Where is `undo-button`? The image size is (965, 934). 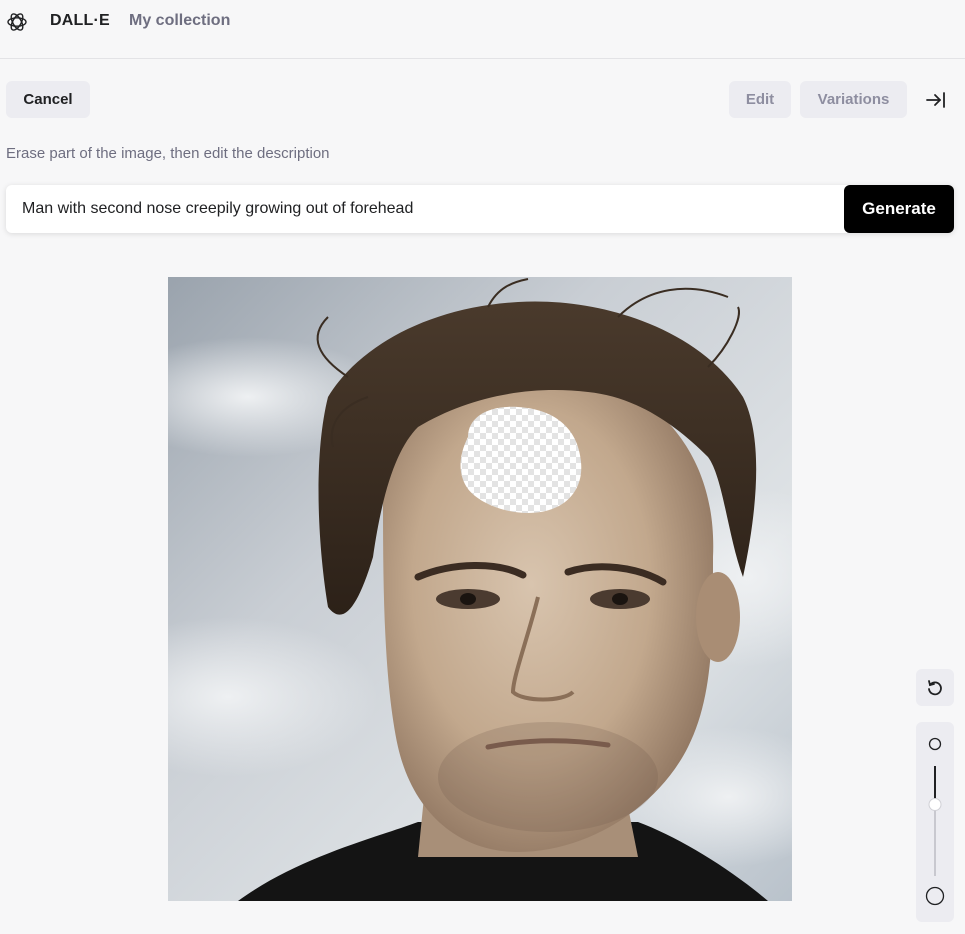 undo-button is located at coordinates (935, 687).